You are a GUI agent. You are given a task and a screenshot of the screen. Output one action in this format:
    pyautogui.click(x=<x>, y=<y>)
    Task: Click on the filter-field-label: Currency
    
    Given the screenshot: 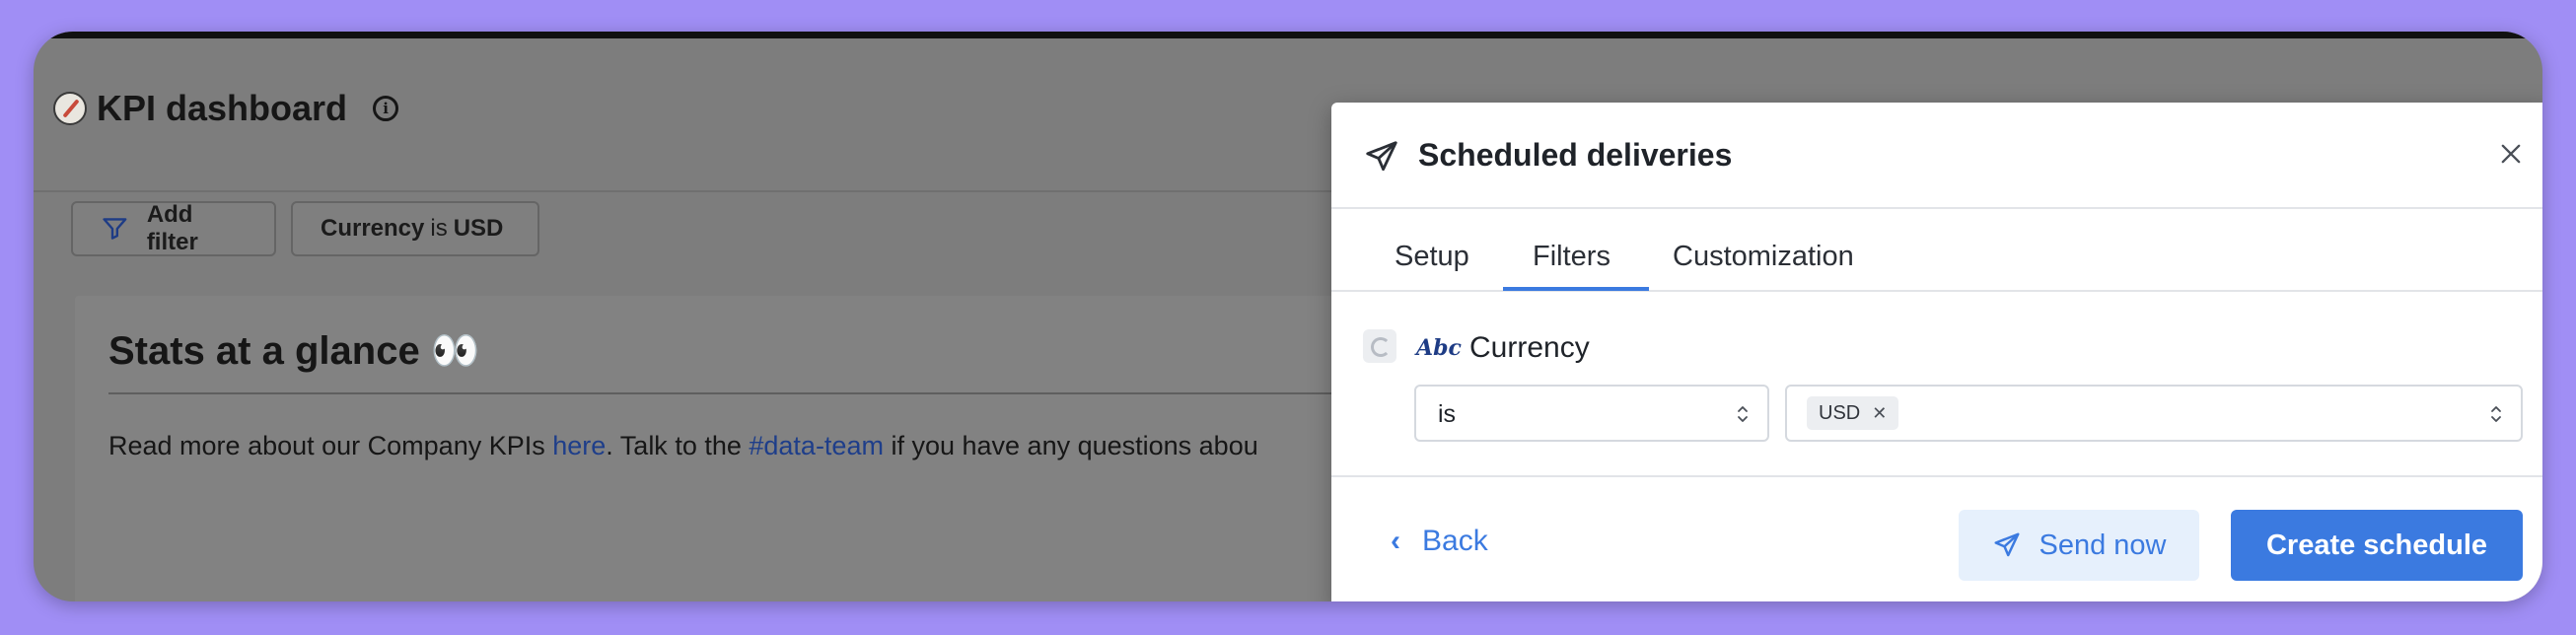 What is the action you would take?
    pyautogui.click(x=1529, y=347)
    